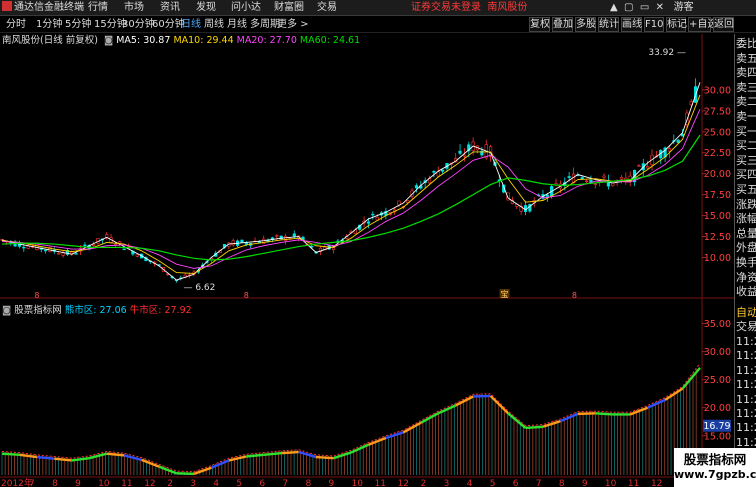  What do you see at coordinates (746, 219) in the screenshot?
I see `quote-field-12: 涨幅` at bounding box center [746, 219].